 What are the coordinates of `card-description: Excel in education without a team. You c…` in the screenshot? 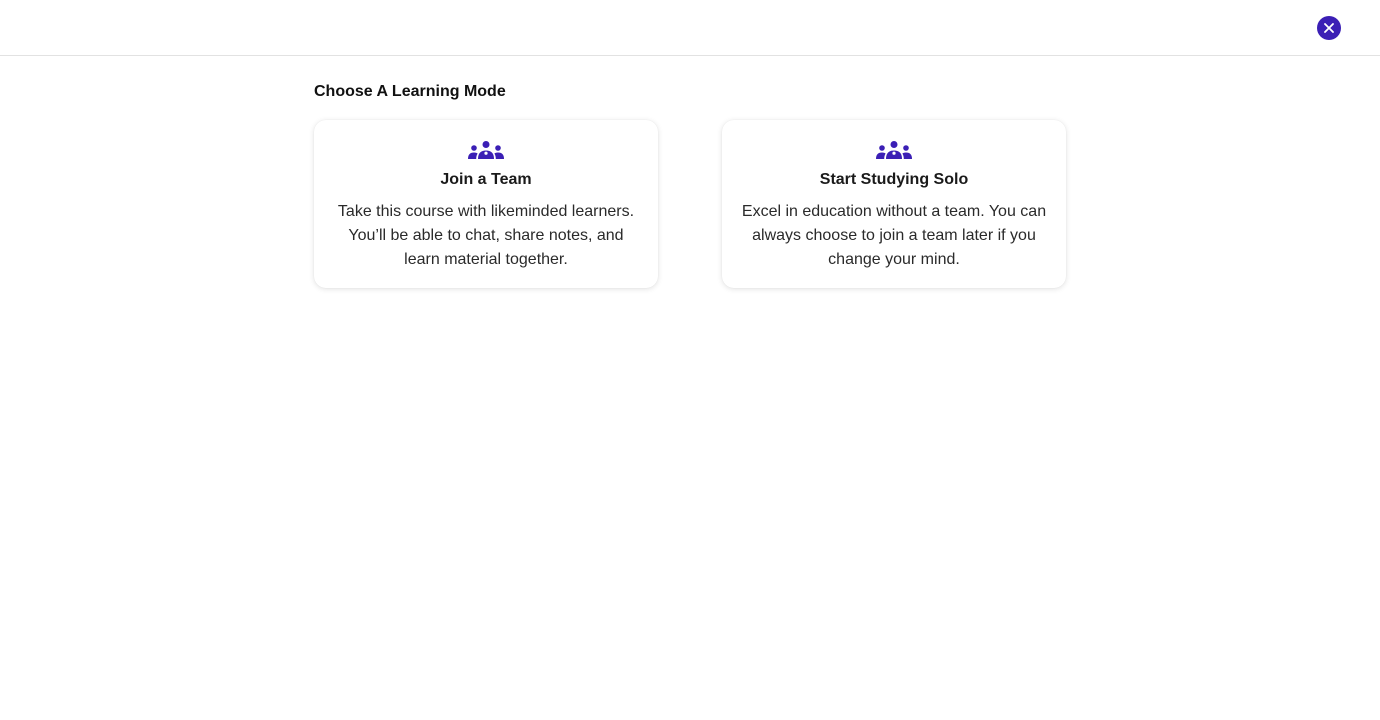 It's located at (894, 235).